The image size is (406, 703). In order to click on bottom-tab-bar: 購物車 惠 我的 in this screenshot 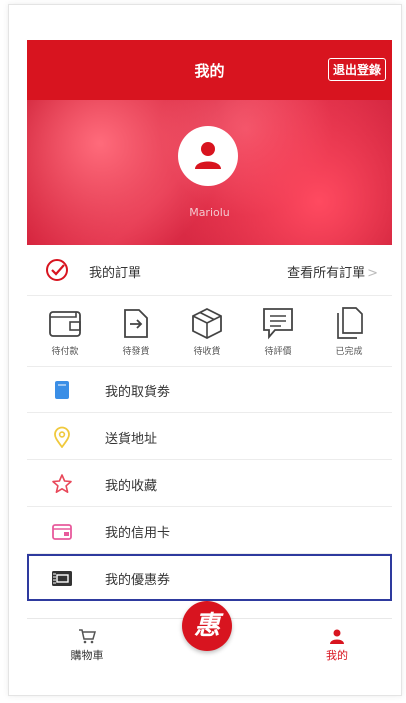, I will do `click(209, 643)`.